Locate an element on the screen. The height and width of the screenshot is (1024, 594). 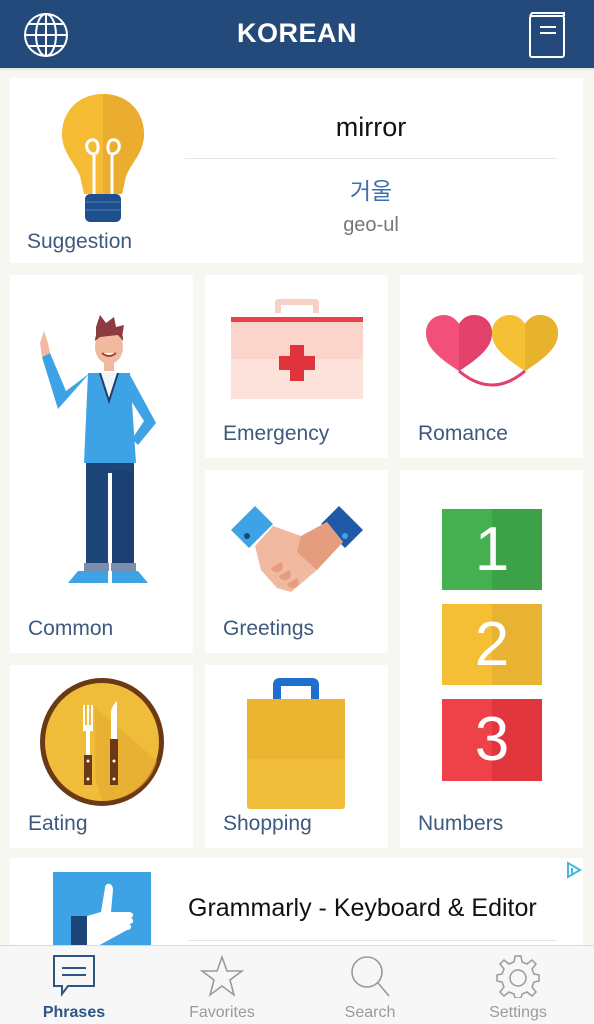
category-label: Romance is located at coordinates (463, 433).